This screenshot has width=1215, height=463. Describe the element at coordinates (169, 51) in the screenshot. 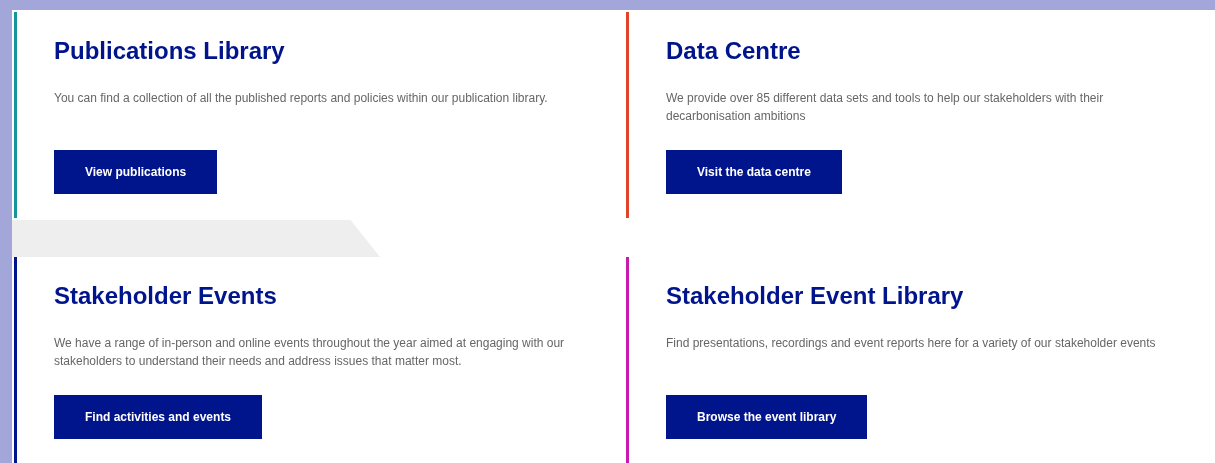

I see `card-title: Publications Library` at that location.